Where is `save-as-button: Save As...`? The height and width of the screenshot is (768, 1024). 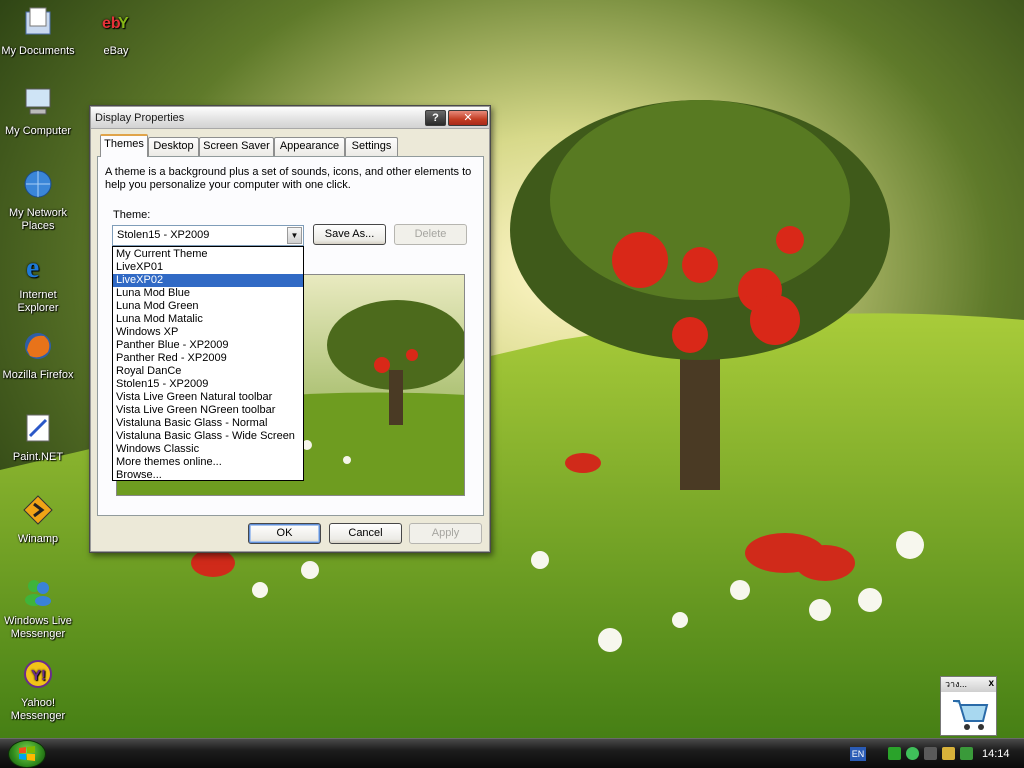 save-as-button: Save As... is located at coordinates (349, 234).